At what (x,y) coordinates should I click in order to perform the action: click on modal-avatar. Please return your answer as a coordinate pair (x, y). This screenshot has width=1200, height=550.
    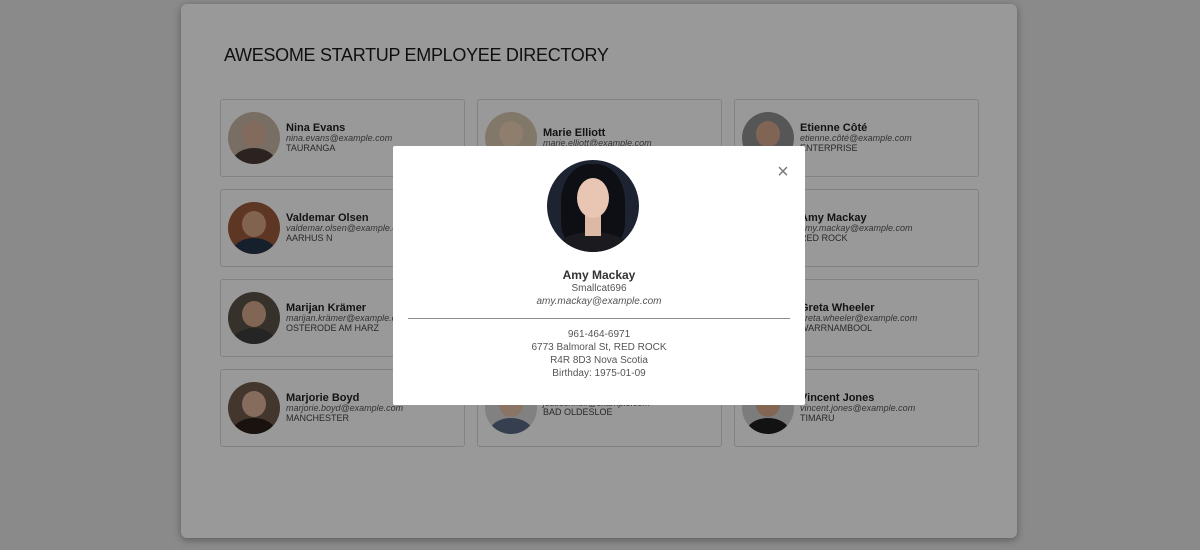
    Looking at the image, I should click on (593, 206).